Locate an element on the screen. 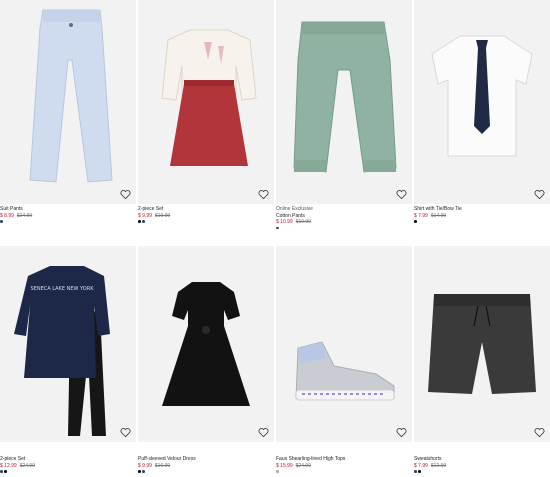  product-info: 2-piece Set $ 9.99 $19.99 is located at coordinates (154, 215).